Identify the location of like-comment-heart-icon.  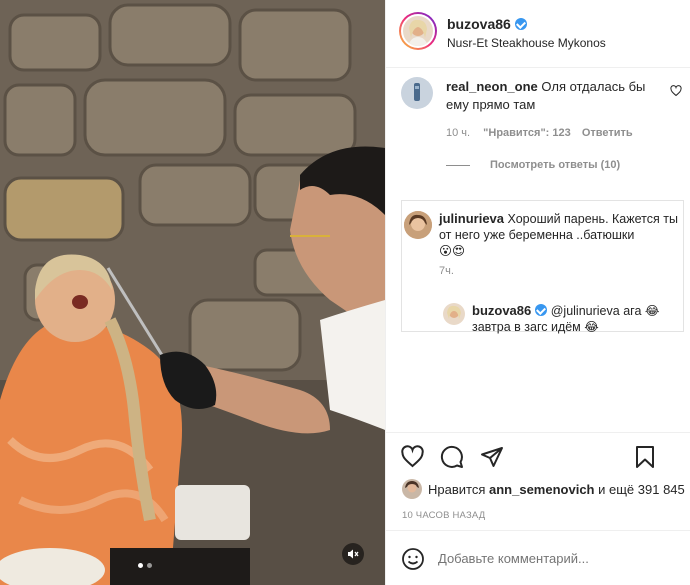
(676, 93).